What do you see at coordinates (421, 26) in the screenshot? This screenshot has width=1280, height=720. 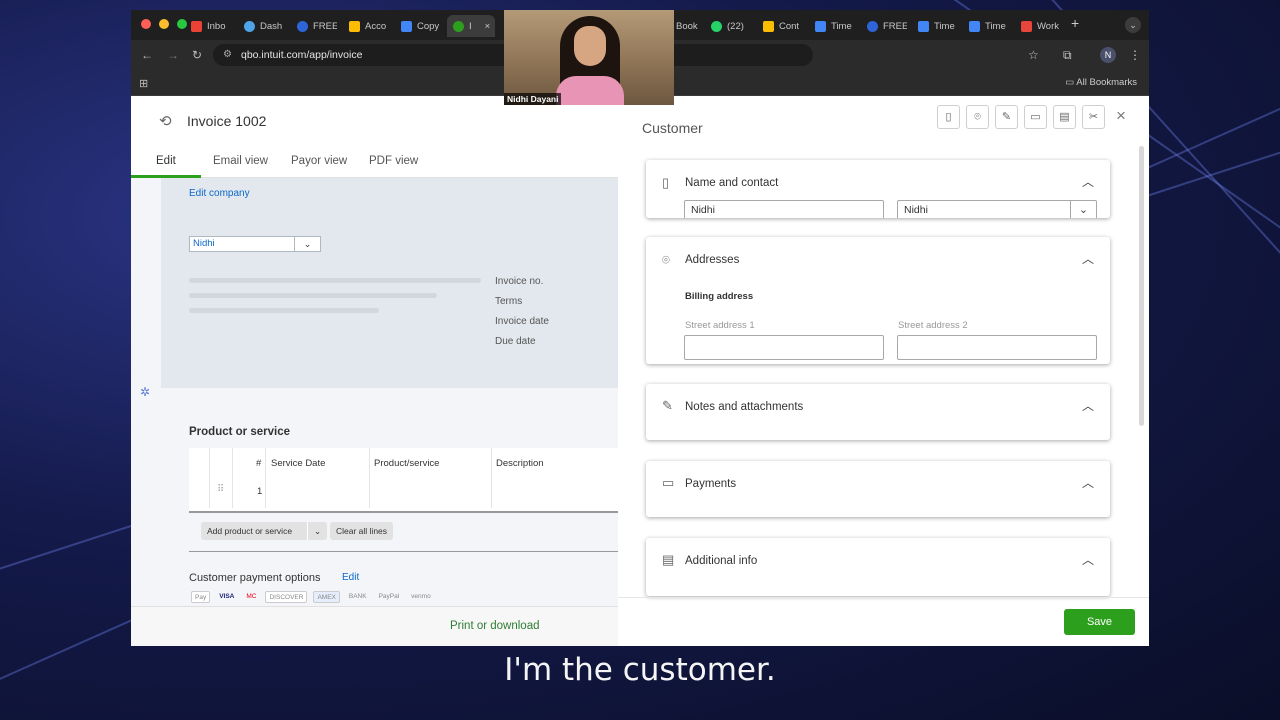 I see `browser-tab: Copy` at bounding box center [421, 26].